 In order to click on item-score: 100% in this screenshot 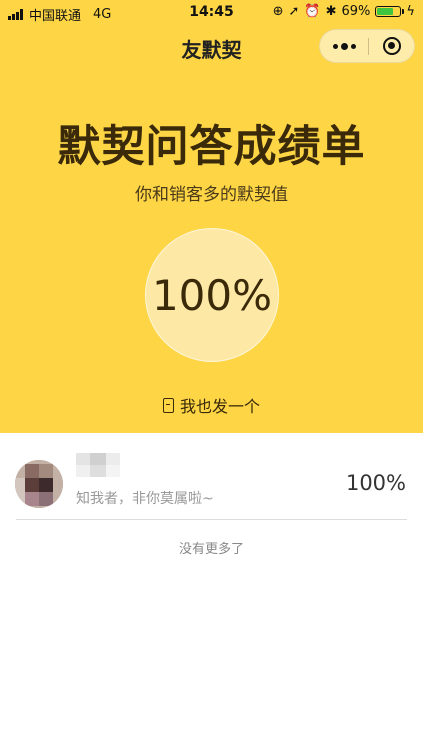, I will do `click(375, 483)`.